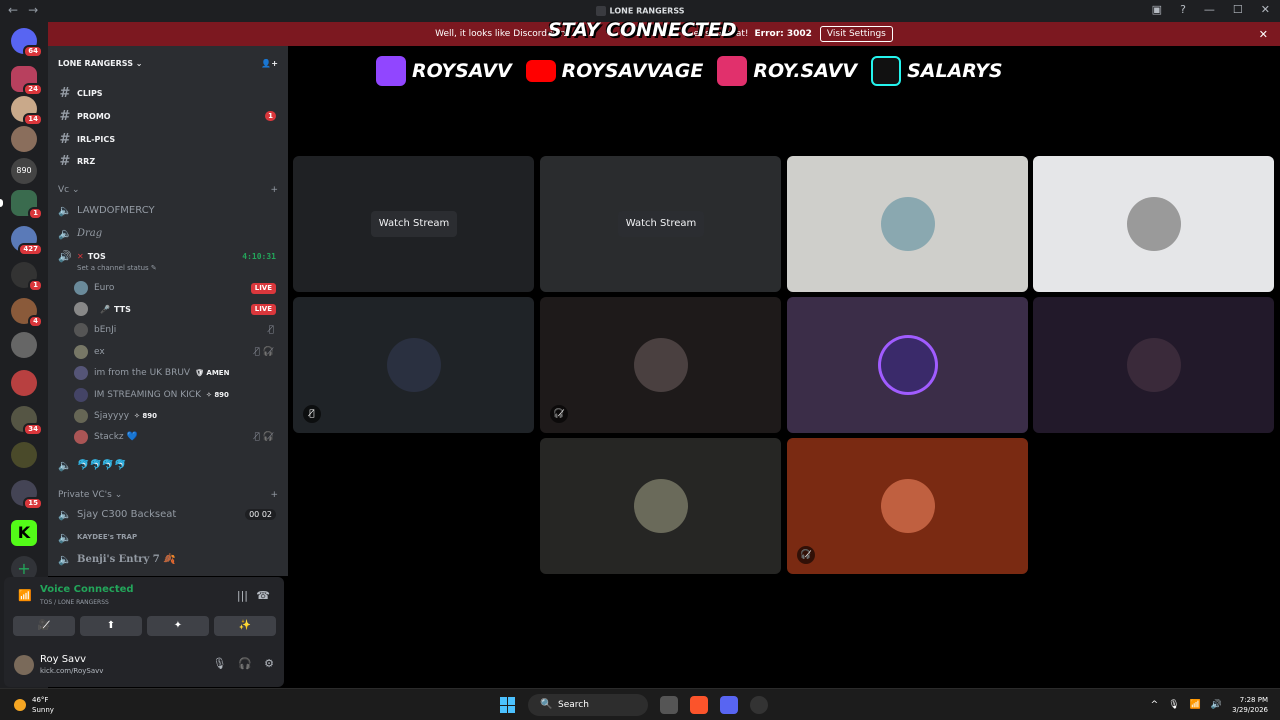 This screenshot has height=720, width=1280. Describe the element at coordinates (176, 416) in the screenshot. I see `voice-user: Sjayyyy ✧ 890` at that location.